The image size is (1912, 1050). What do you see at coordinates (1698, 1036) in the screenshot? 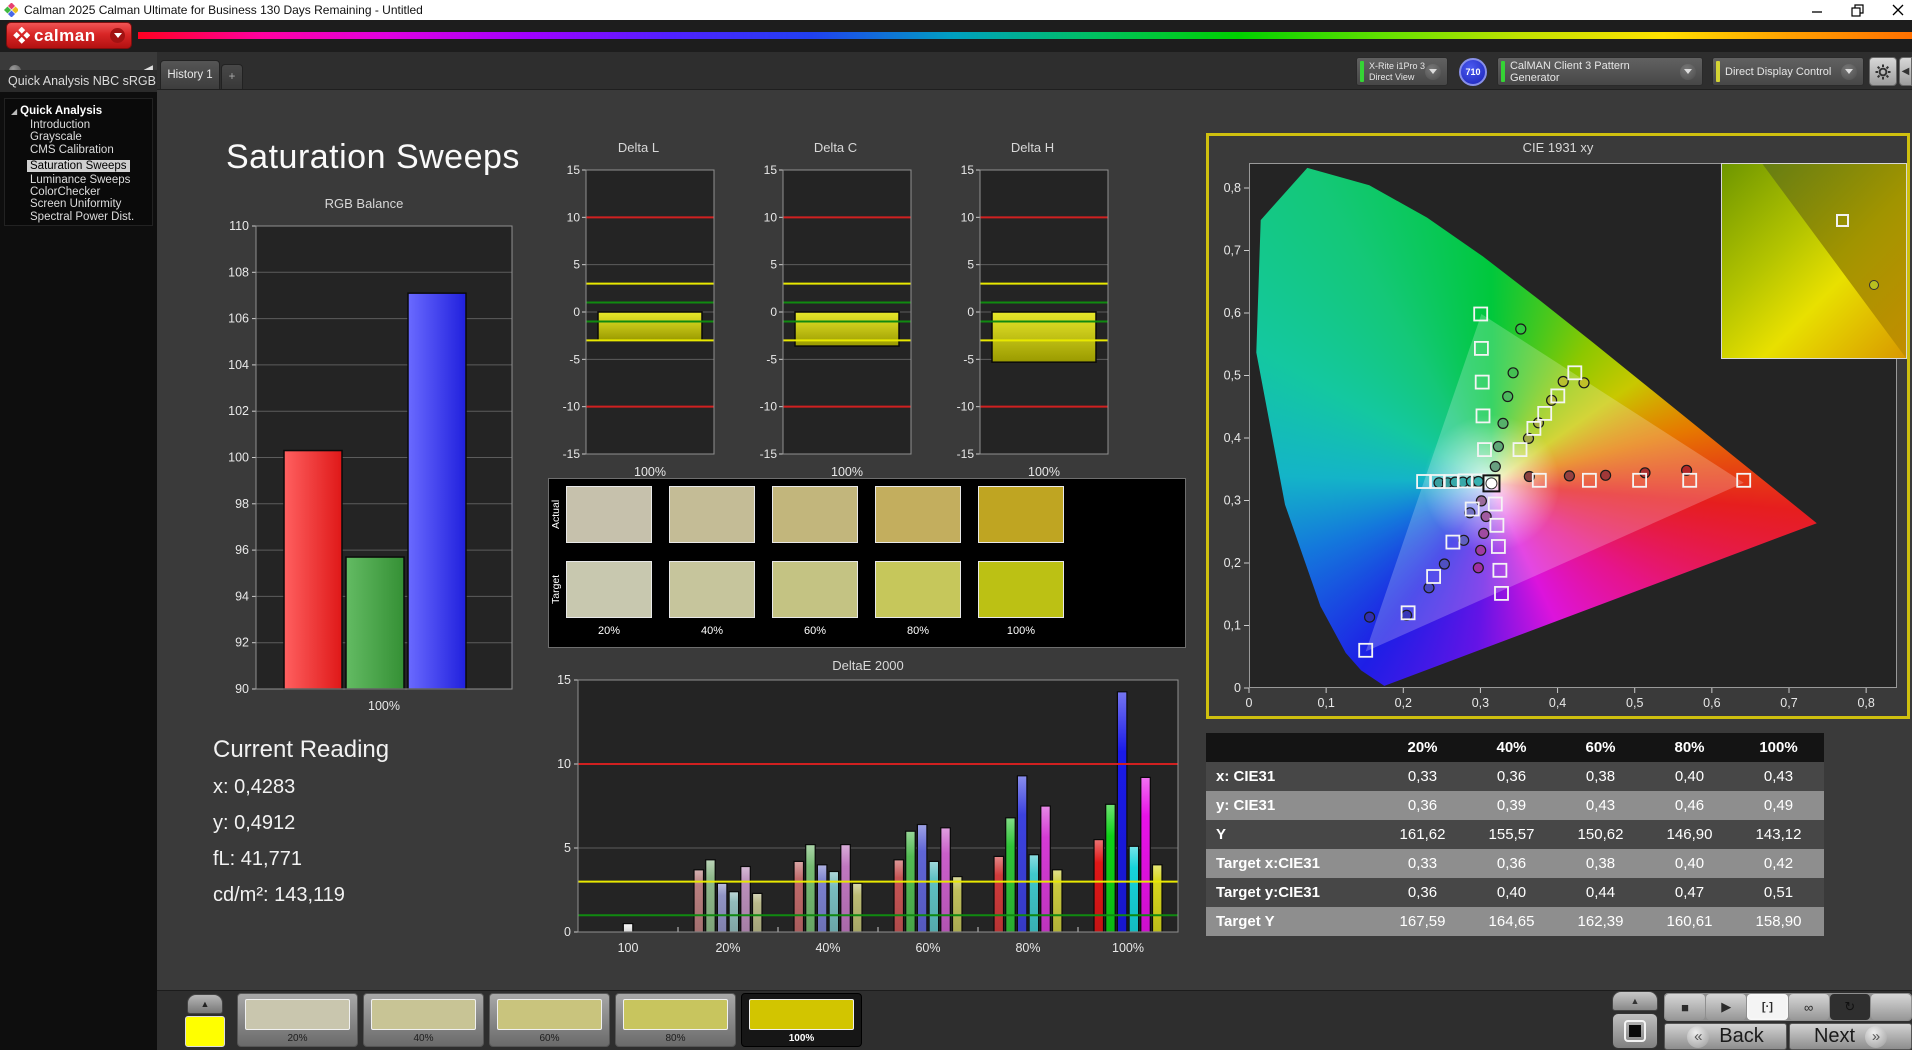
I see `back-chevron-icon: «` at bounding box center [1698, 1036].